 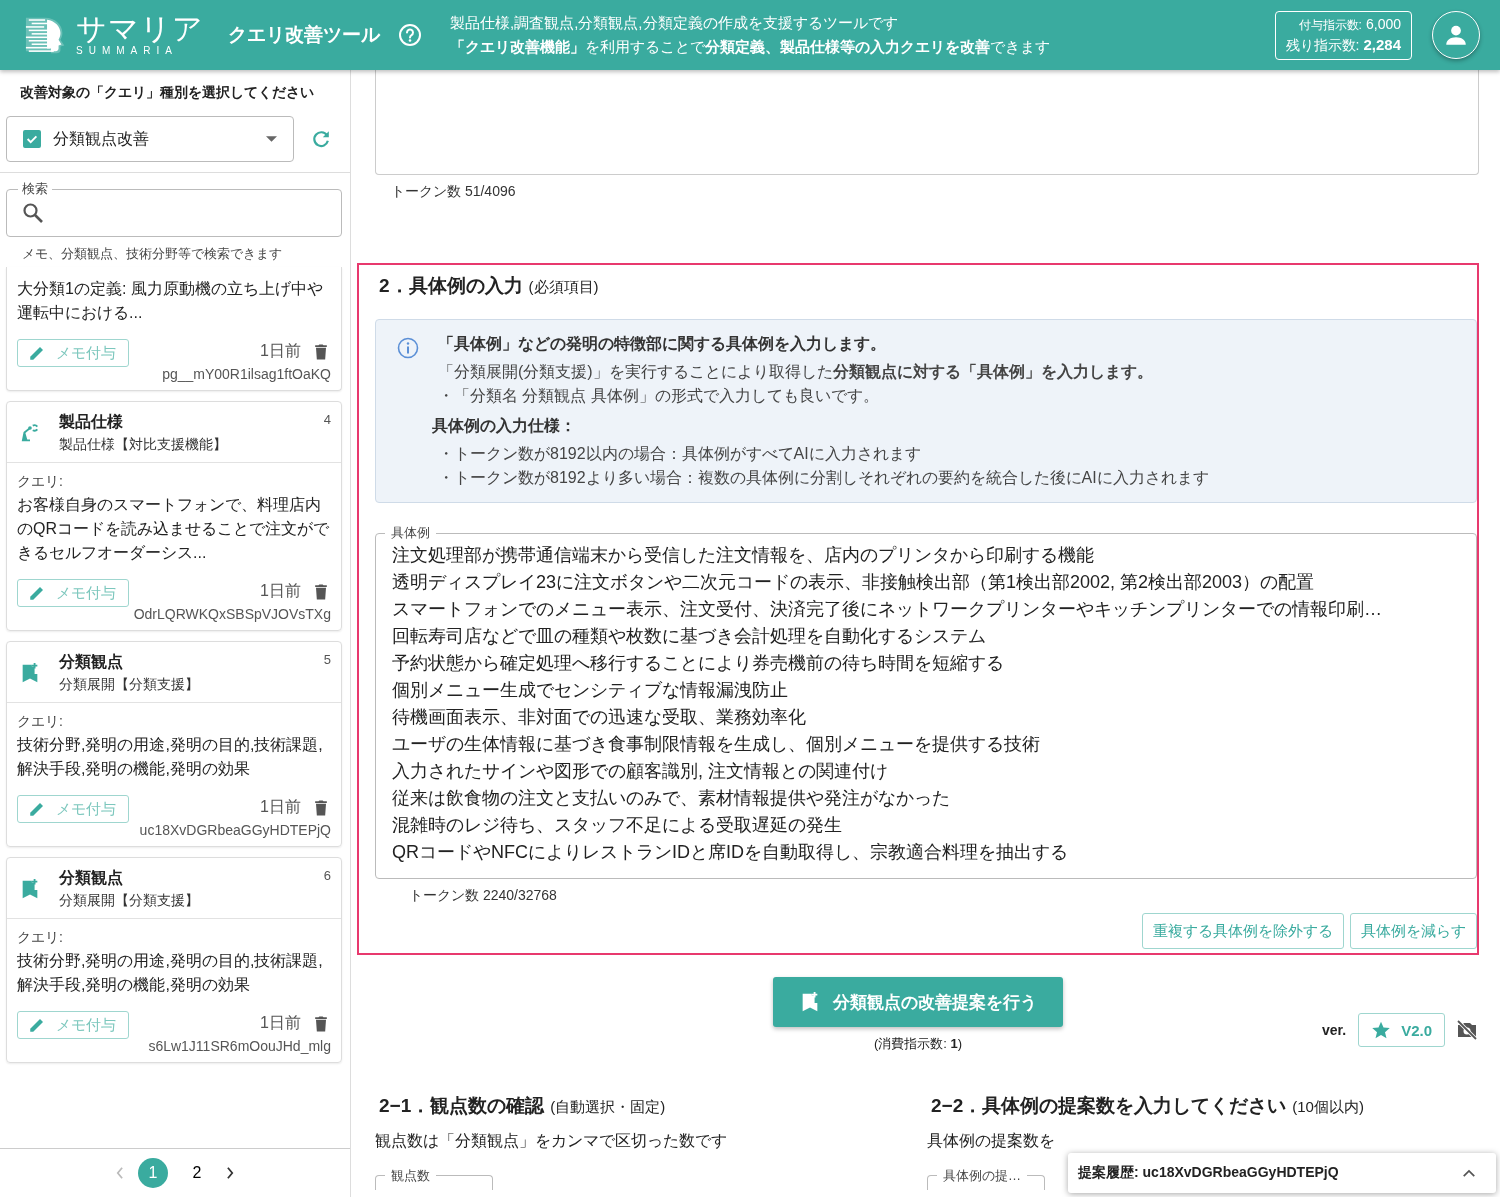 What do you see at coordinates (991, 1141) in the screenshot?
I see `section-description: 具体例の提案数を` at bounding box center [991, 1141].